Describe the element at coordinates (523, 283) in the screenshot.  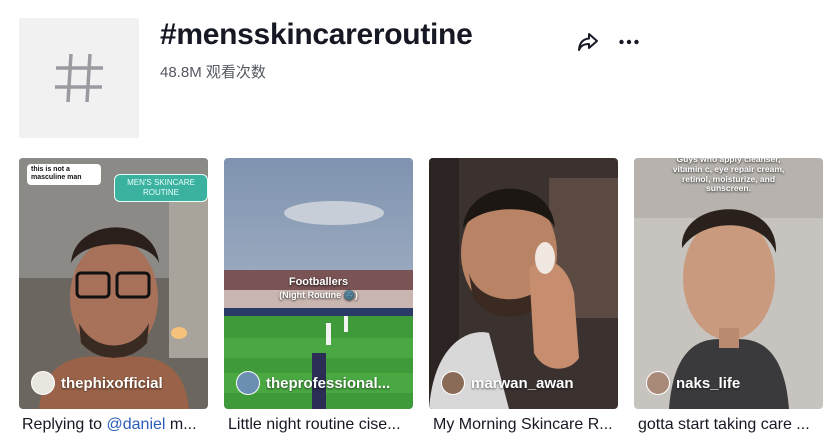
I see `video-card-3: marwan_awan` at that location.